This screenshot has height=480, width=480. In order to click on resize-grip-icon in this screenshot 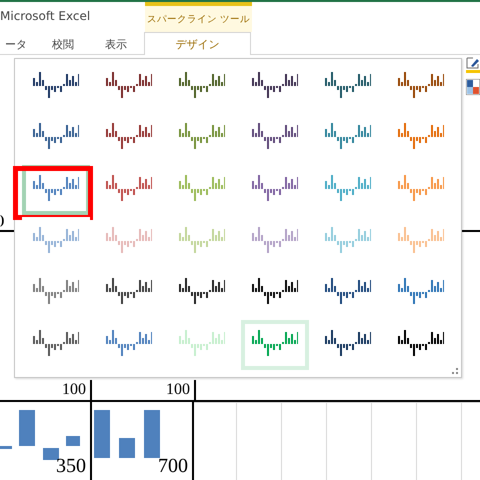, I will do `click(455, 371)`.